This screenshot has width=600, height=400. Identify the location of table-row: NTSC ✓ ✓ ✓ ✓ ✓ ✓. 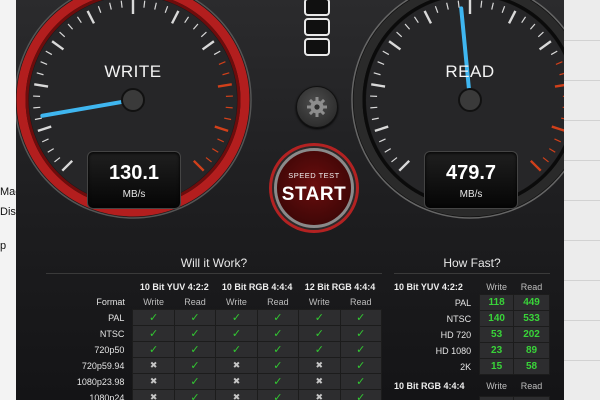
(214, 333).